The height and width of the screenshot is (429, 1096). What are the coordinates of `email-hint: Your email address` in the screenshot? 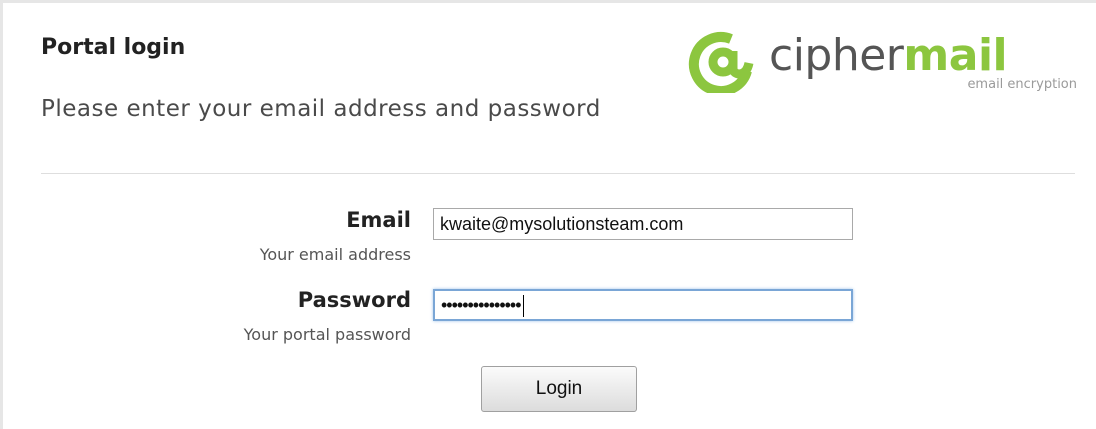 It's located at (335, 254).